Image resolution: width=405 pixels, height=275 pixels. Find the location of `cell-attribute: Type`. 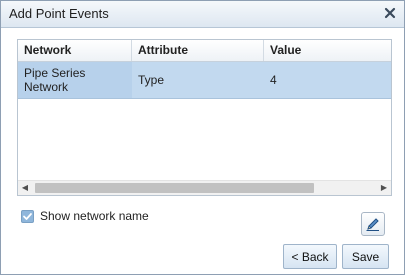

cell-attribute: Type is located at coordinates (151, 80).